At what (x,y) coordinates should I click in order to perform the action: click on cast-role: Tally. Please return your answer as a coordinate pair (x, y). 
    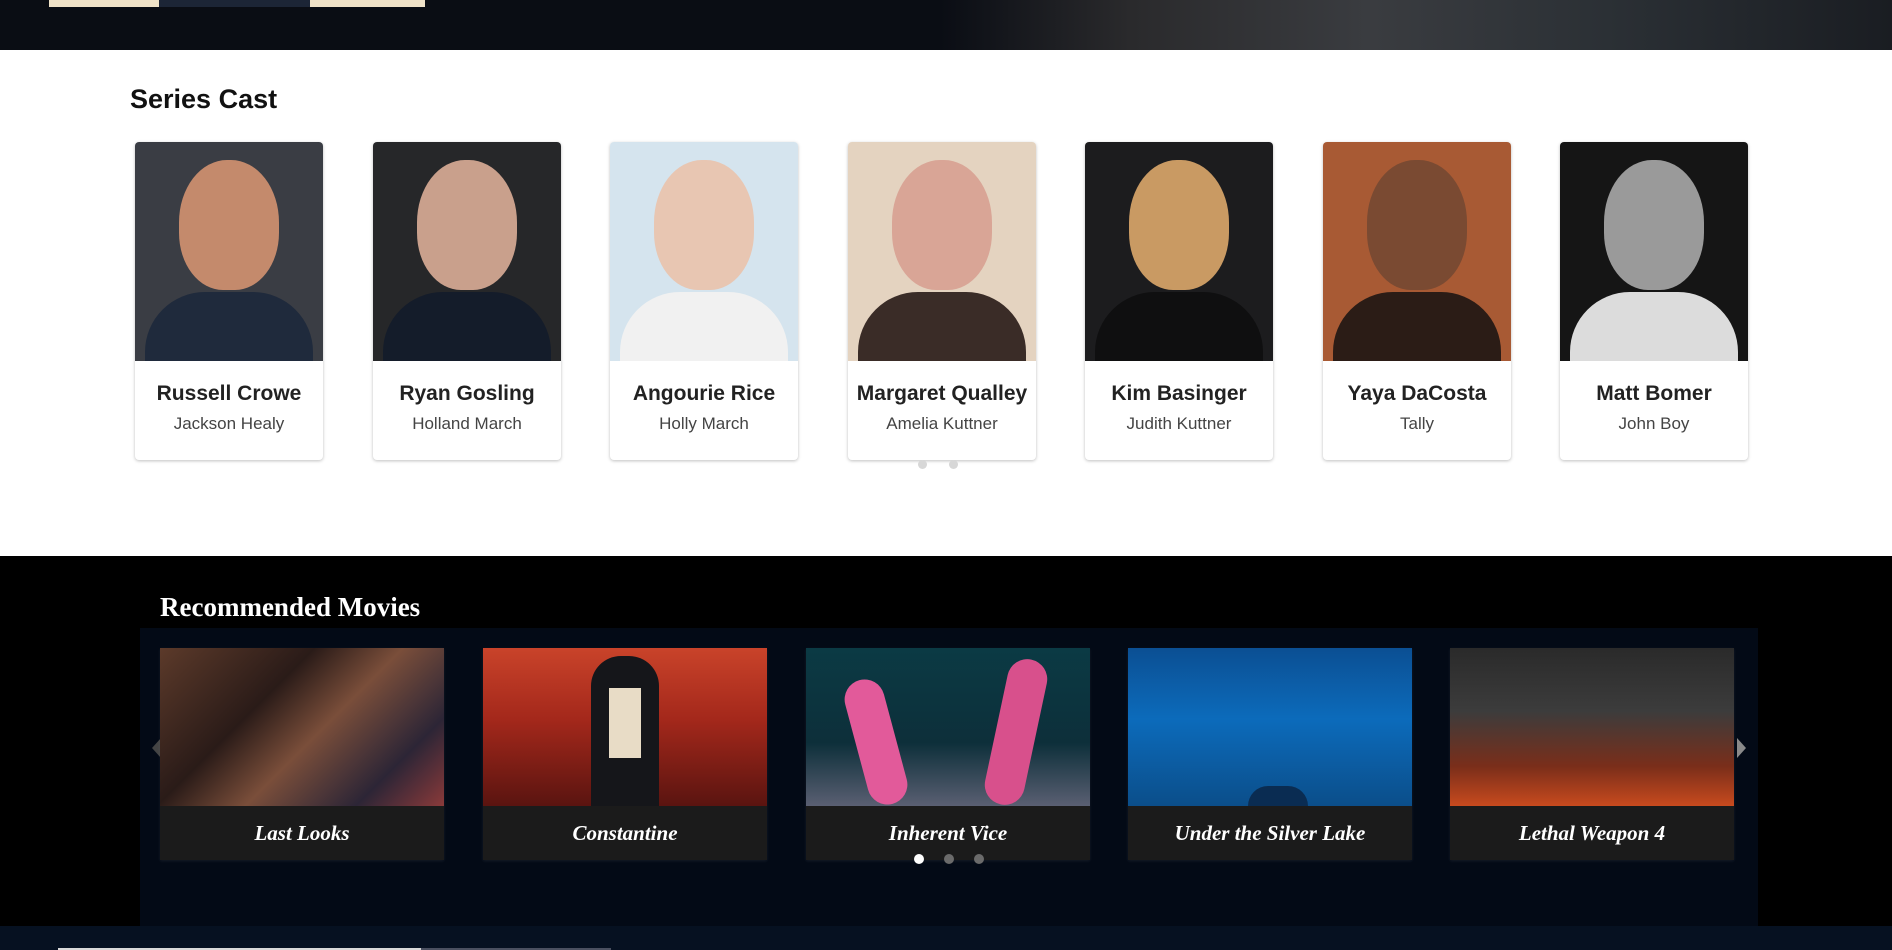
    Looking at the image, I should click on (1416, 423).